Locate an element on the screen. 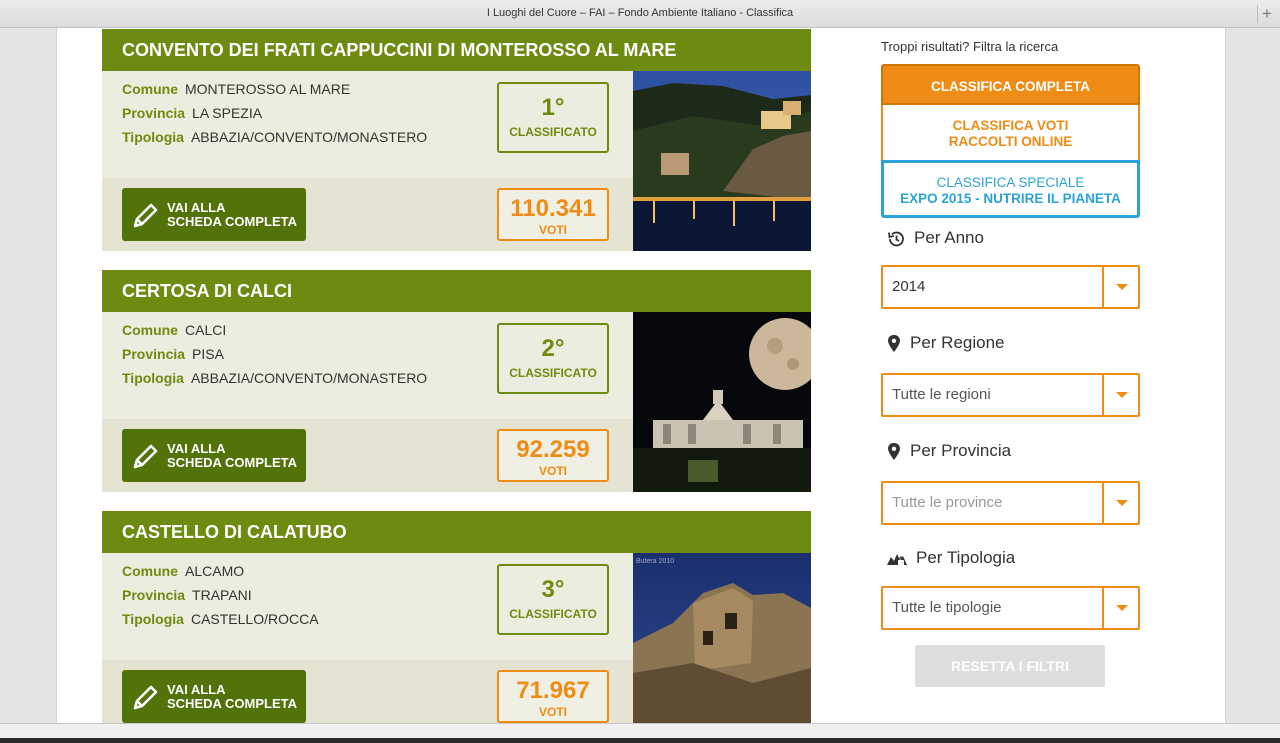 The width and height of the screenshot is (1280, 743). place-title: CASTELLO DI CALATUBO is located at coordinates (456, 532).